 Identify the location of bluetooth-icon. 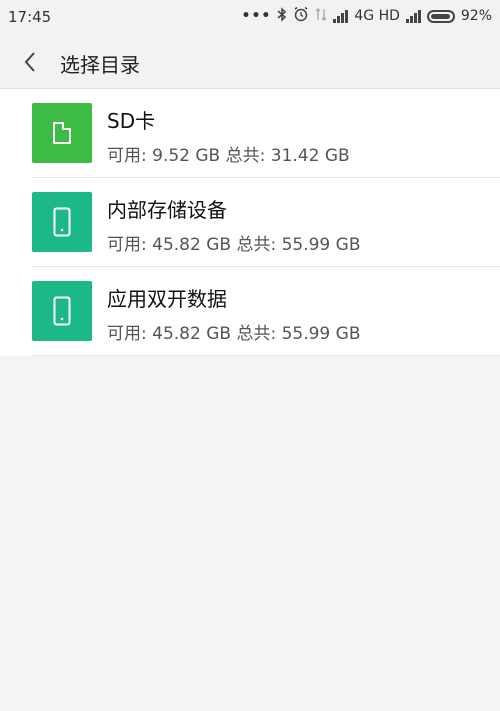
(282, 16).